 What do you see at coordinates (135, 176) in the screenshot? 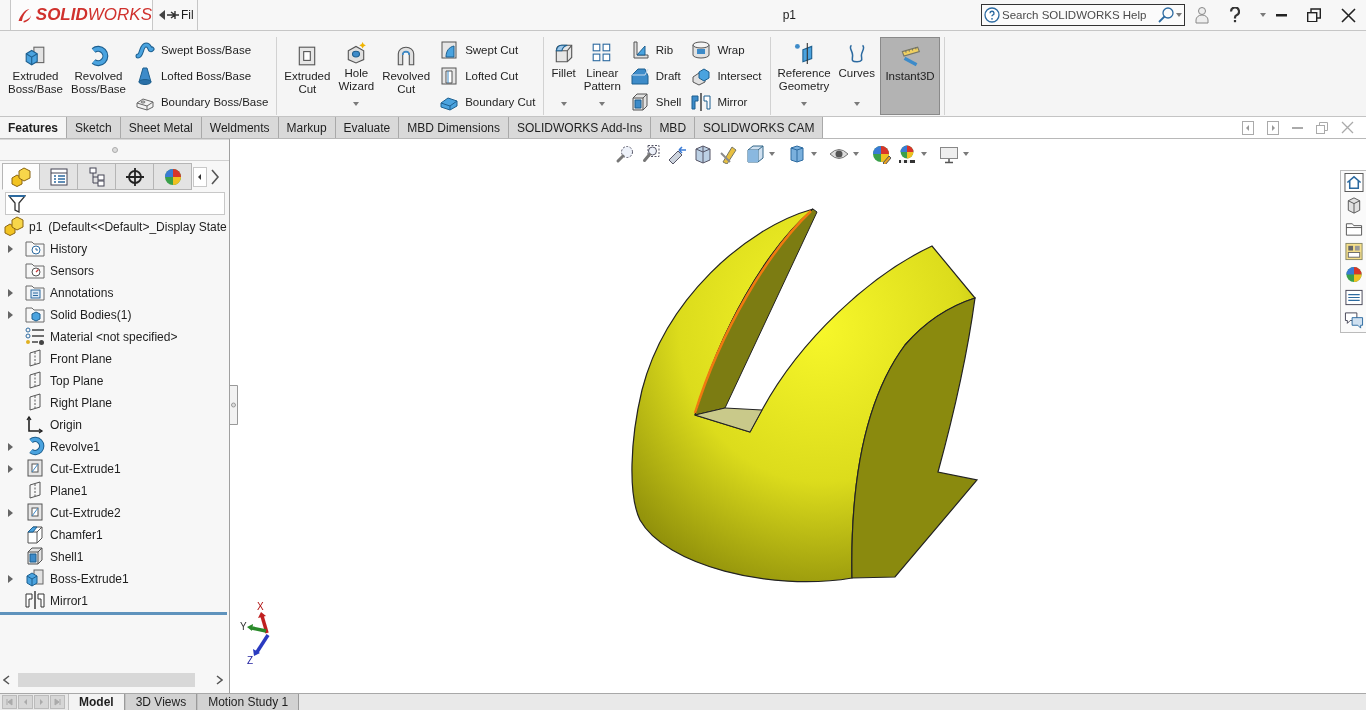
I see `panel-tab` at bounding box center [135, 176].